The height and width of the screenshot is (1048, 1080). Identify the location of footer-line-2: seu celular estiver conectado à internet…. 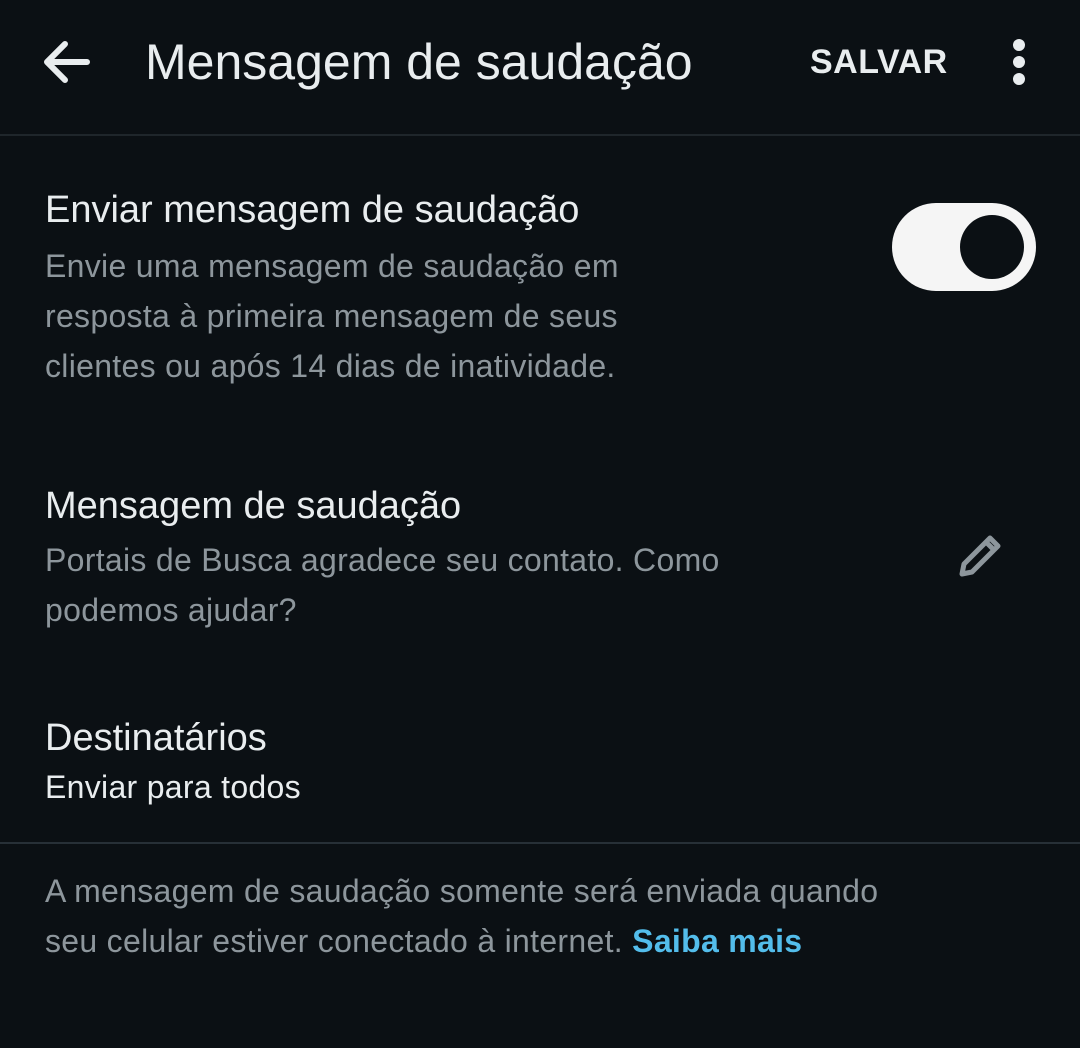
(535, 941).